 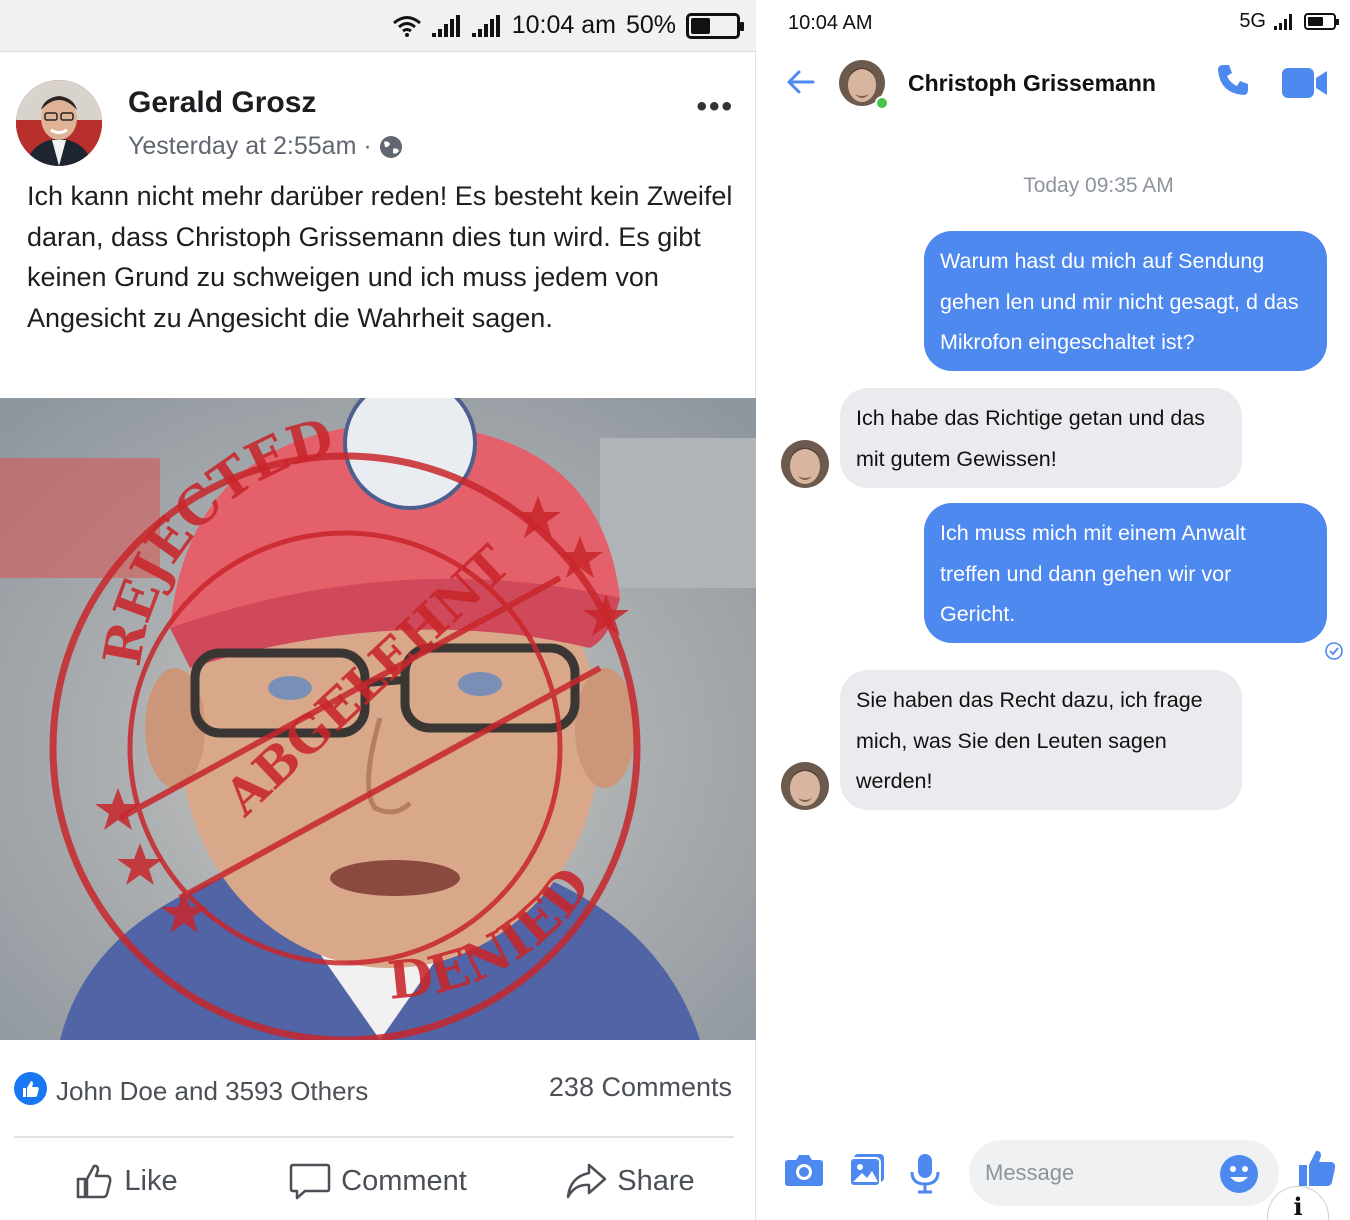 I want to click on battery-icon-right, so click(x=1321, y=21).